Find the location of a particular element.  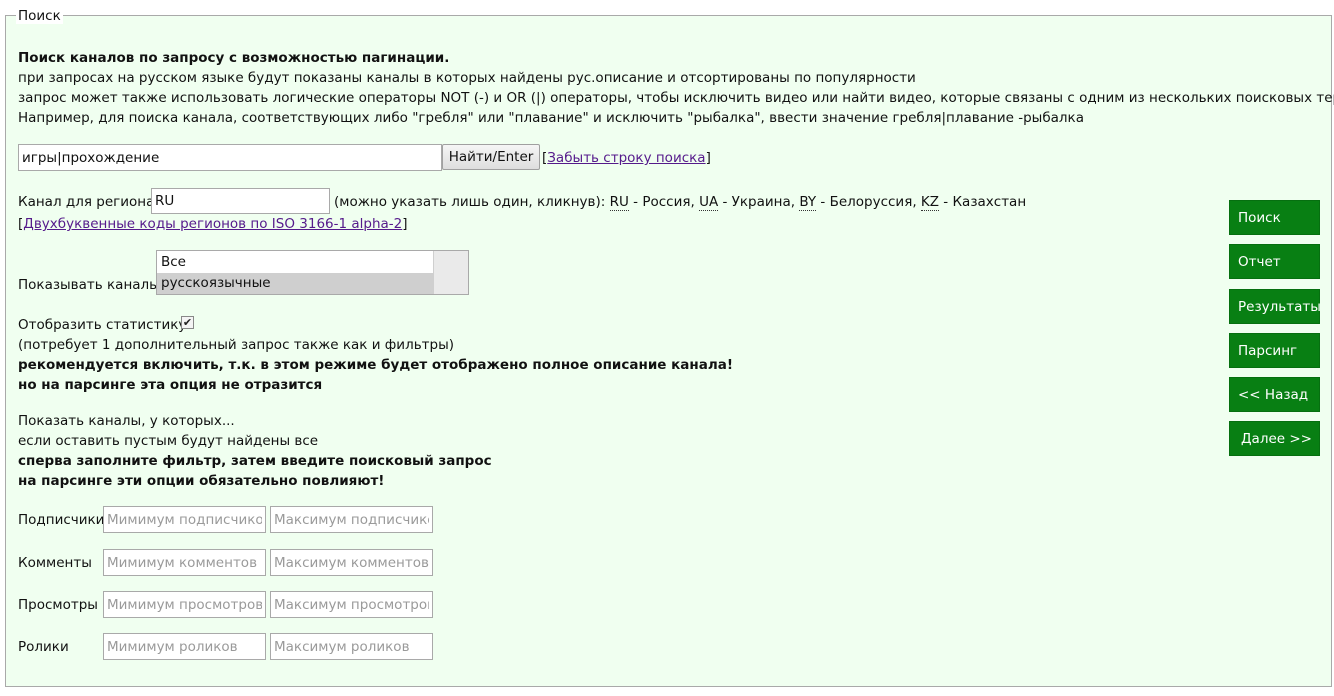

min-videos-input is located at coordinates (184, 646).